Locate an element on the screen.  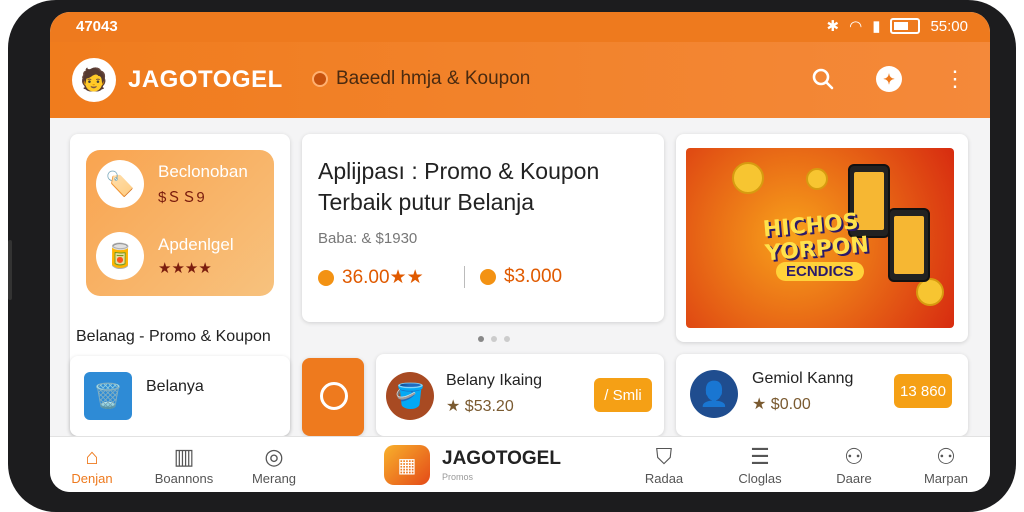
nav-label: Radaa is located at coordinates (664, 478).